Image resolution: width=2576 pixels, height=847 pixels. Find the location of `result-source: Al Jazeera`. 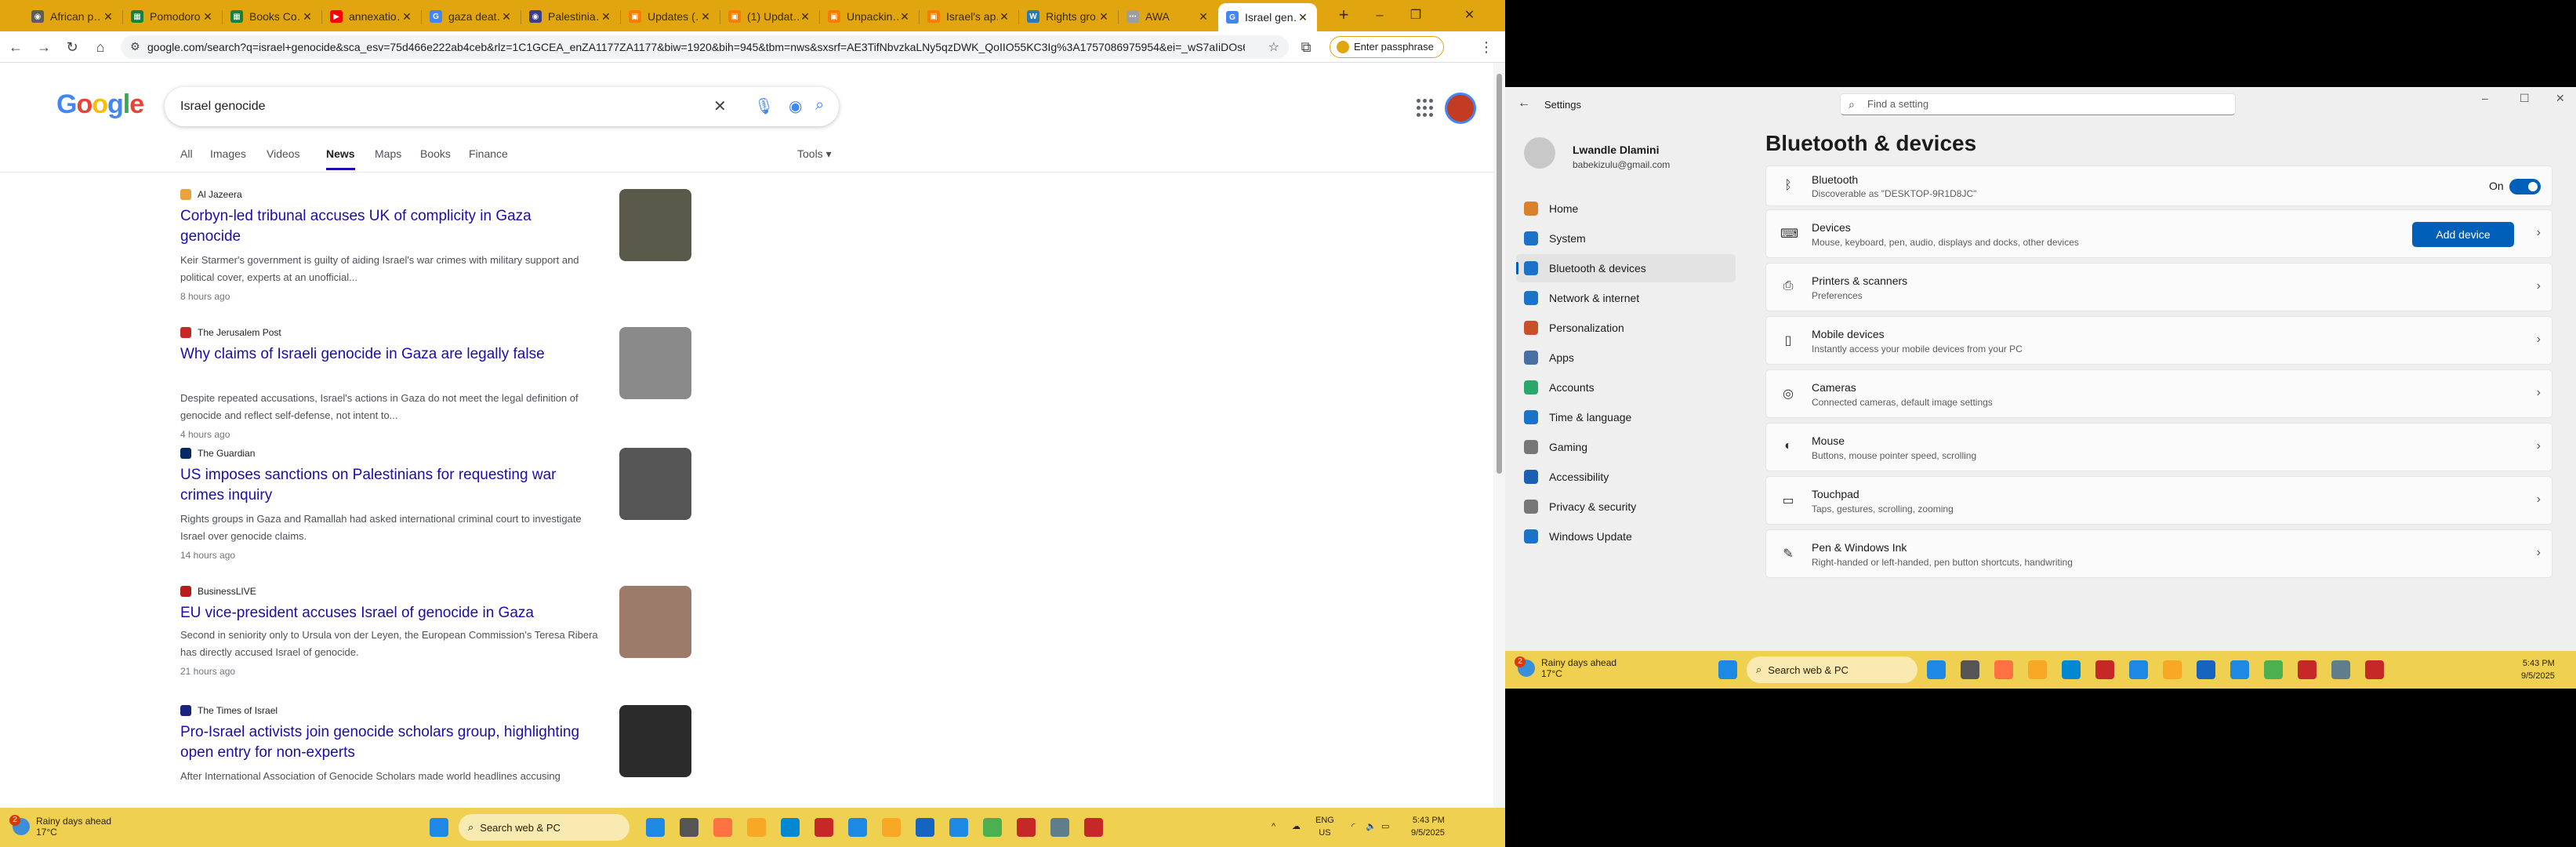

result-source: Al Jazeera is located at coordinates (211, 194).